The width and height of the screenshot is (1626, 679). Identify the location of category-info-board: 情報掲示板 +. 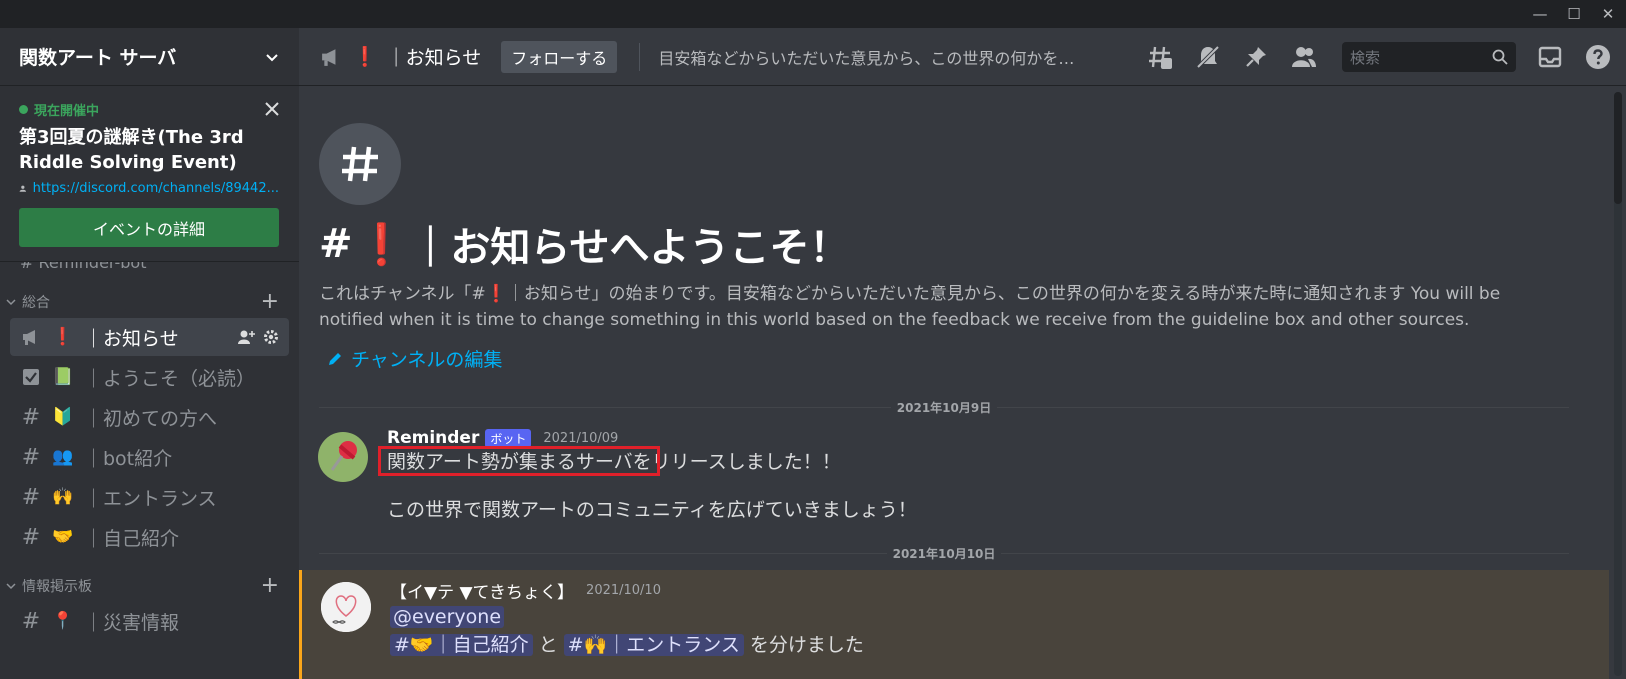
(149, 579).